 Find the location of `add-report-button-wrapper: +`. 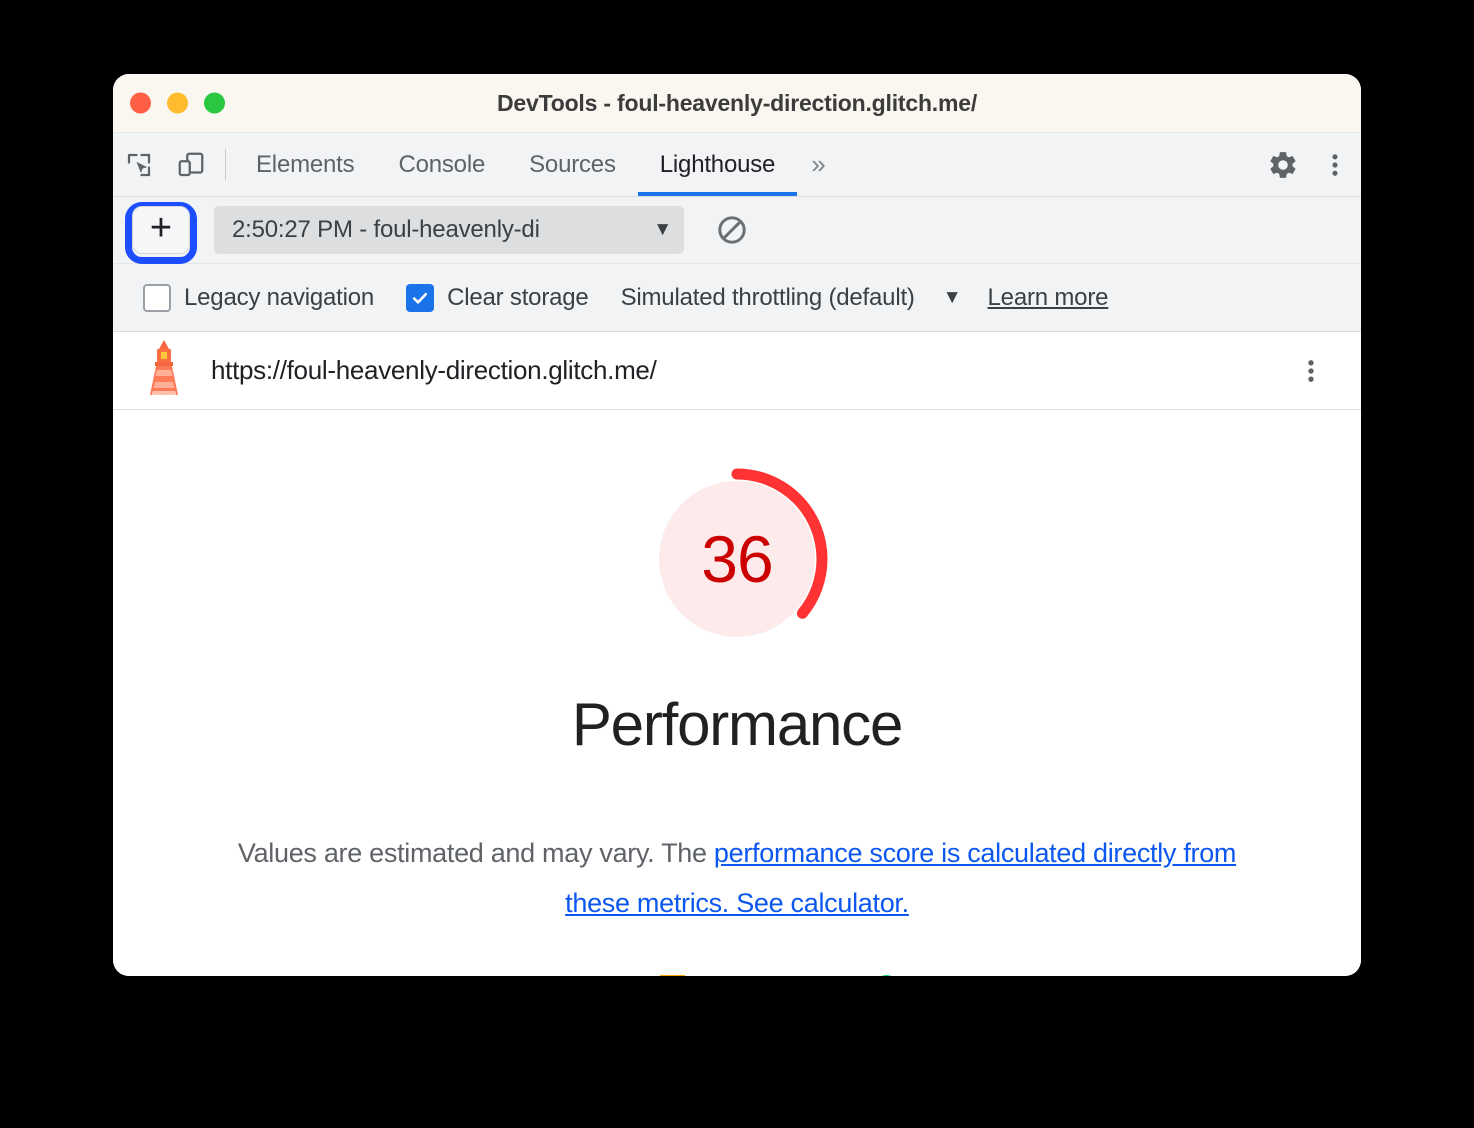

add-report-button-wrapper: + is located at coordinates (161, 233).